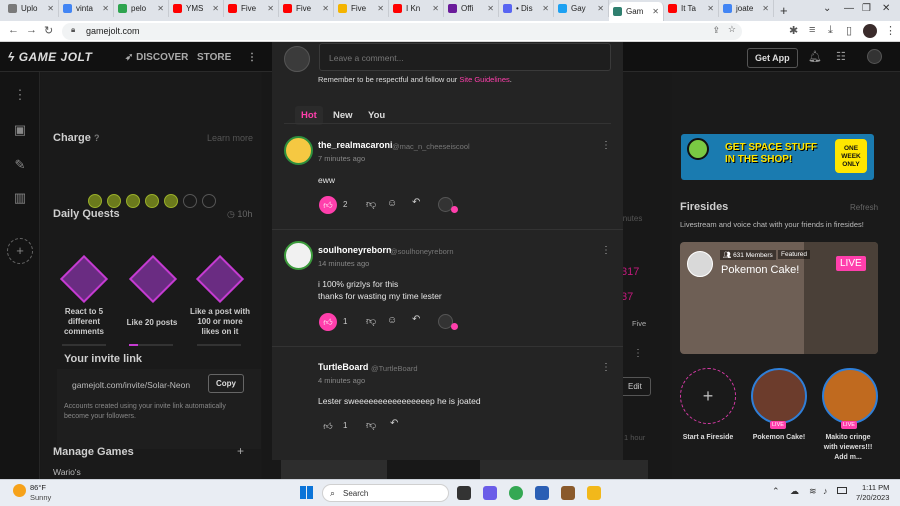  Describe the element at coordinates (716, 30) in the screenshot. I see `share-icon: ⇪` at that location.